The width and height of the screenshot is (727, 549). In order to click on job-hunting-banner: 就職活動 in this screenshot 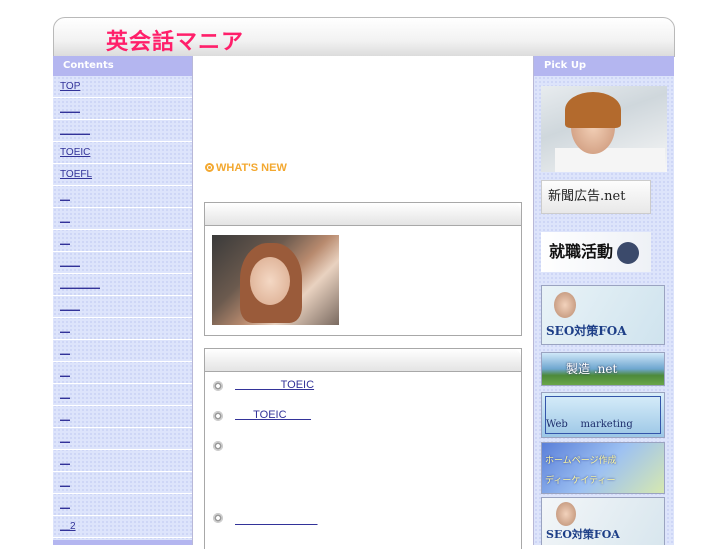, I will do `click(596, 252)`.